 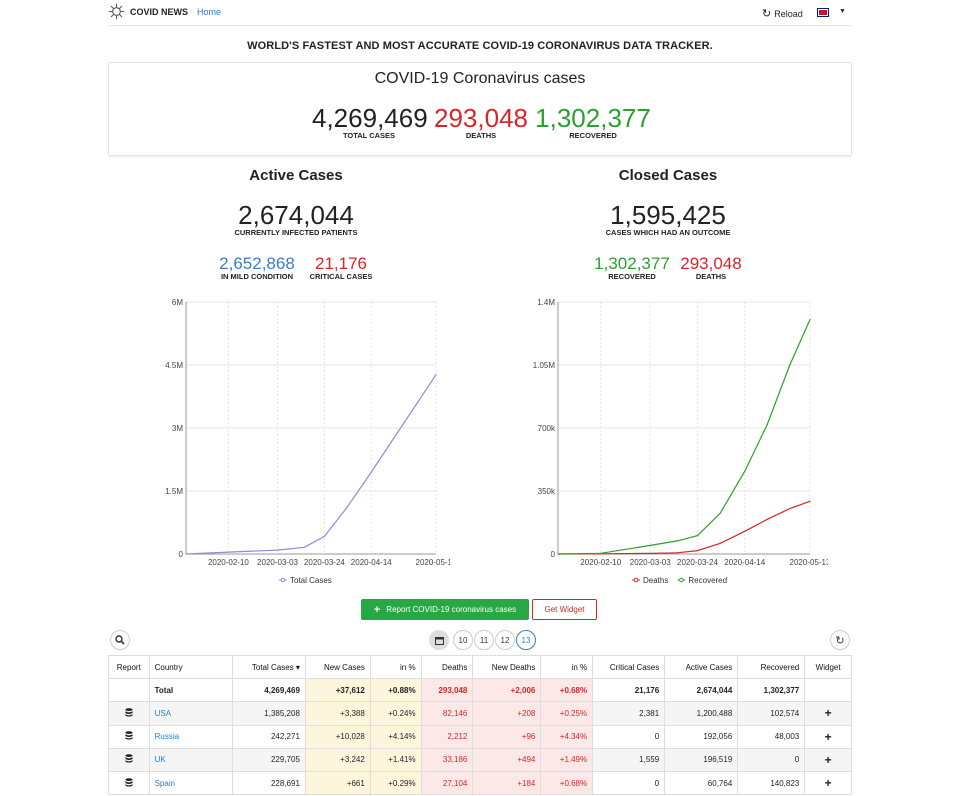 What do you see at coordinates (629, 667) in the screenshot?
I see `col-critical: Critical Cases` at bounding box center [629, 667].